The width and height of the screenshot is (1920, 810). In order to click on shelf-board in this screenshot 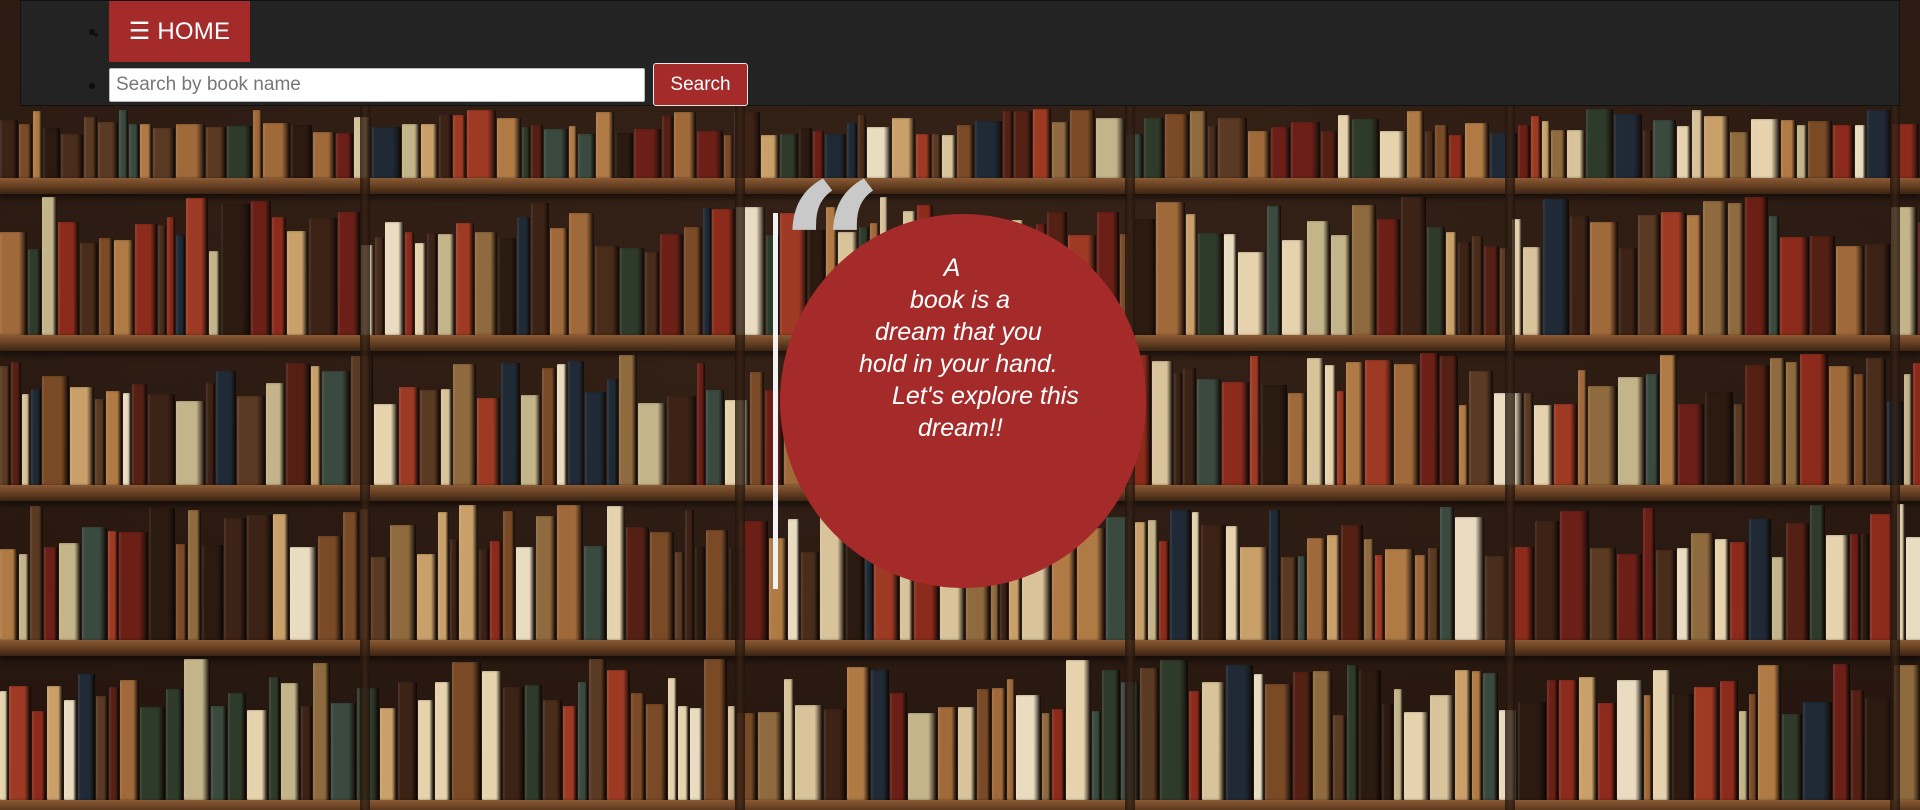, I will do `click(960, 186)`.